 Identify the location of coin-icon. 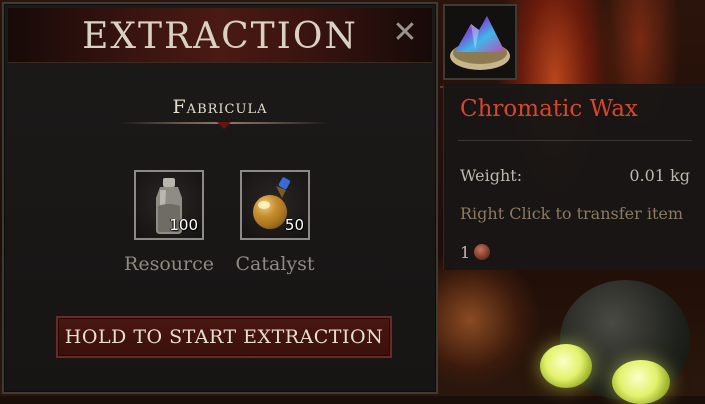
(482, 252).